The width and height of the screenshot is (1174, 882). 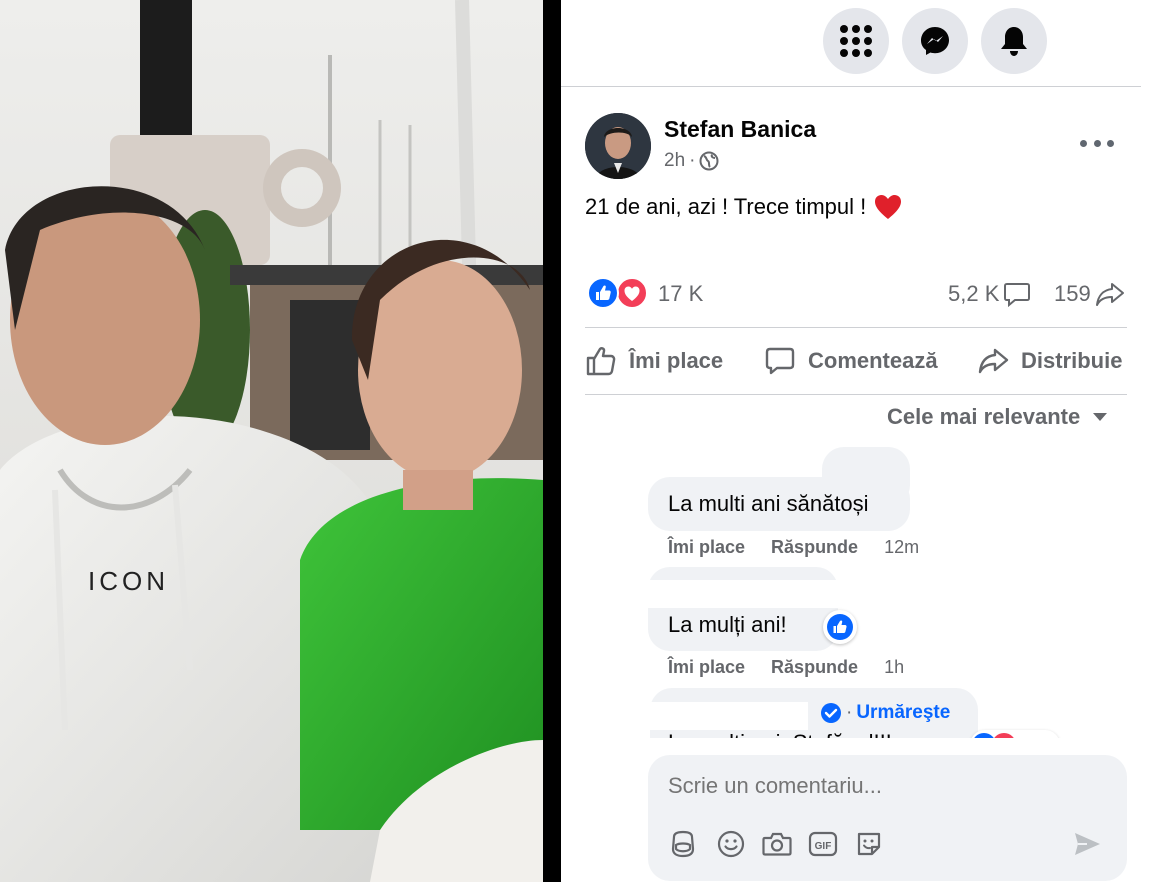 I want to click on comment-actions: Îmi place Răspunde 1h, so click(x=786, y=667).